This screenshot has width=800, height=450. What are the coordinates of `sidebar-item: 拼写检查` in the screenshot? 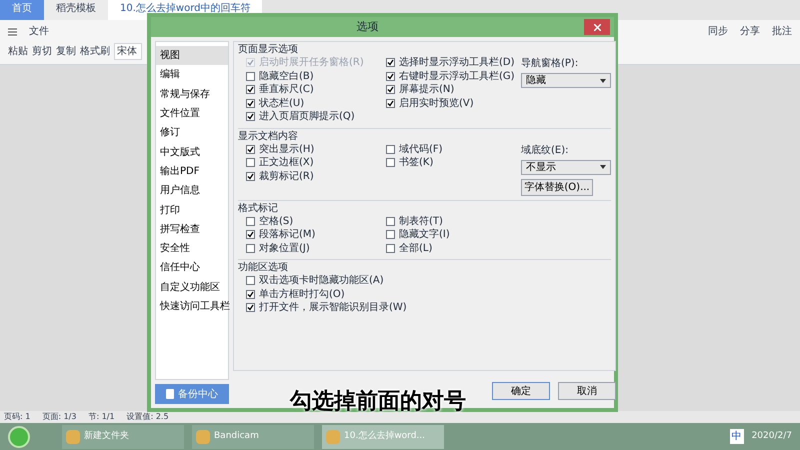 It's located at (192, 229).